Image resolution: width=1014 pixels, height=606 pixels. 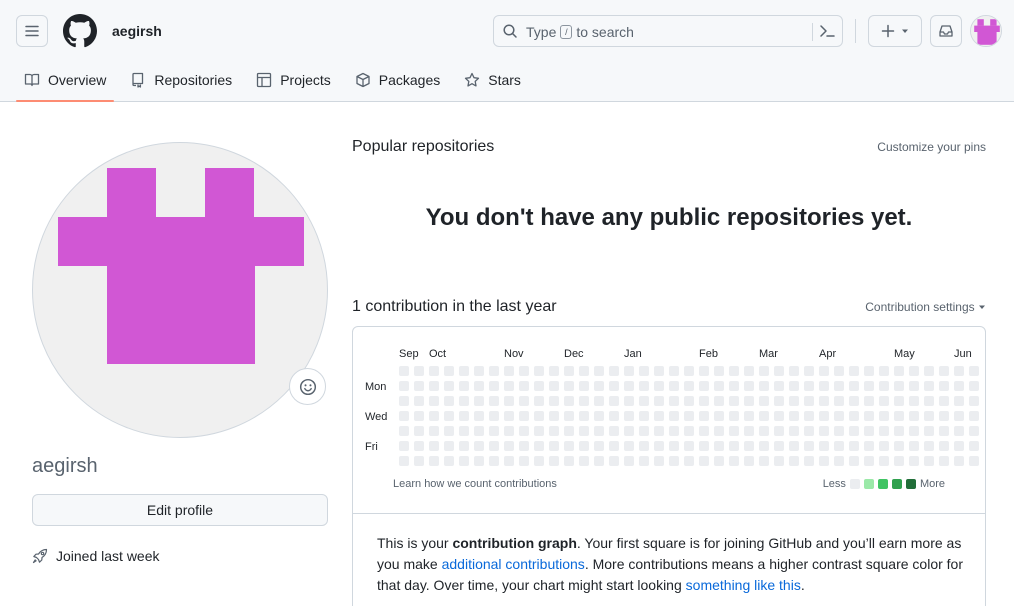 I want to click on tab-overview: Overview, so click(x=65, y=82).